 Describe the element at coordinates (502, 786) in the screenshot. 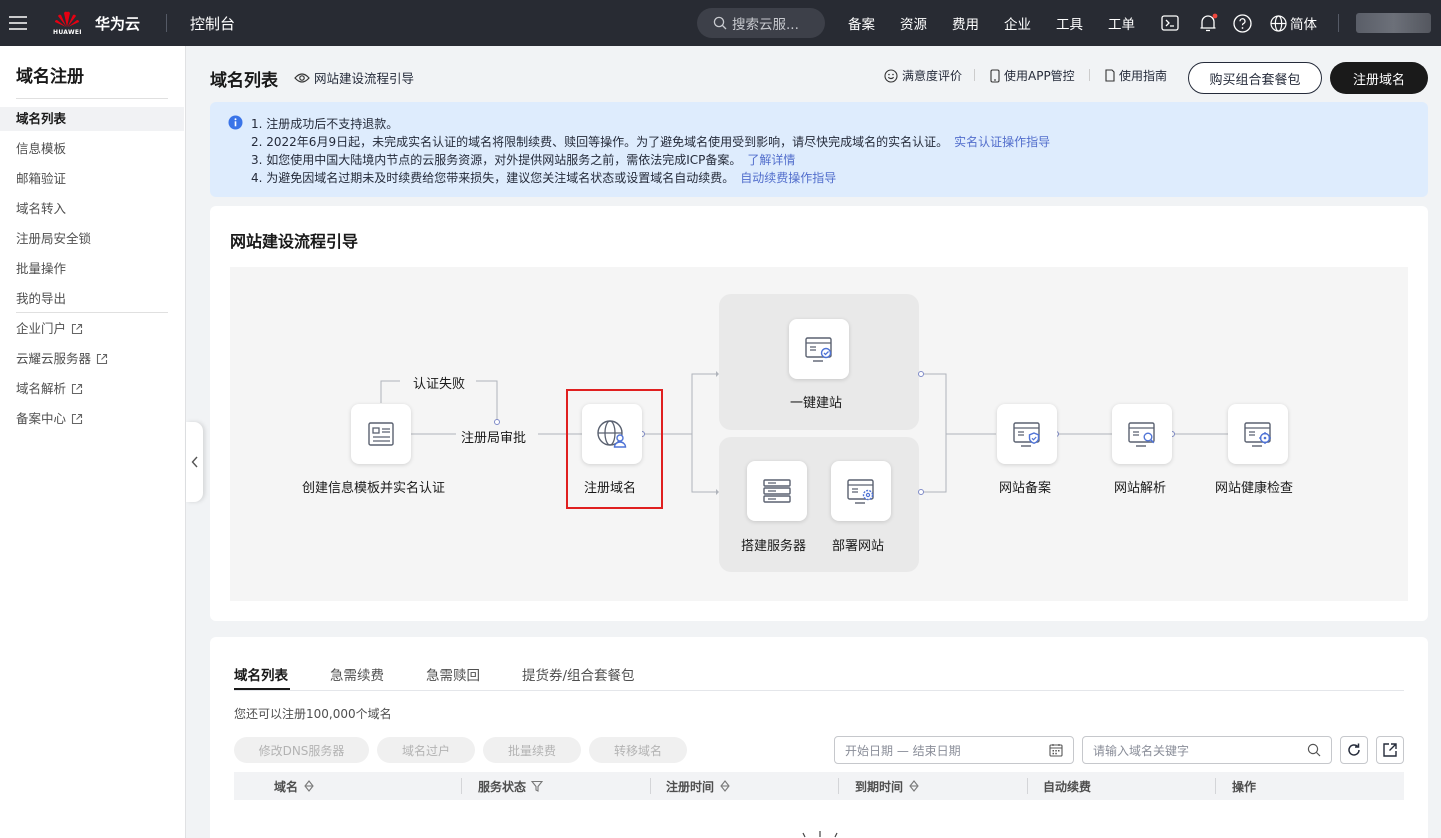

I see `column-label: 服务状态` at that location.